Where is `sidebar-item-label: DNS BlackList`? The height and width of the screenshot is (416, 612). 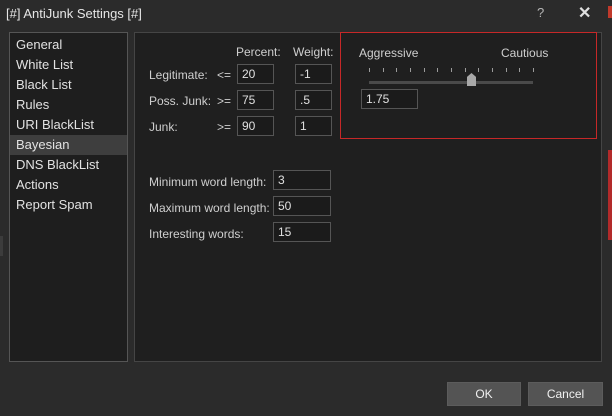
sidebar-item-label: DNS BlackList is located at coordinates (58, 164).